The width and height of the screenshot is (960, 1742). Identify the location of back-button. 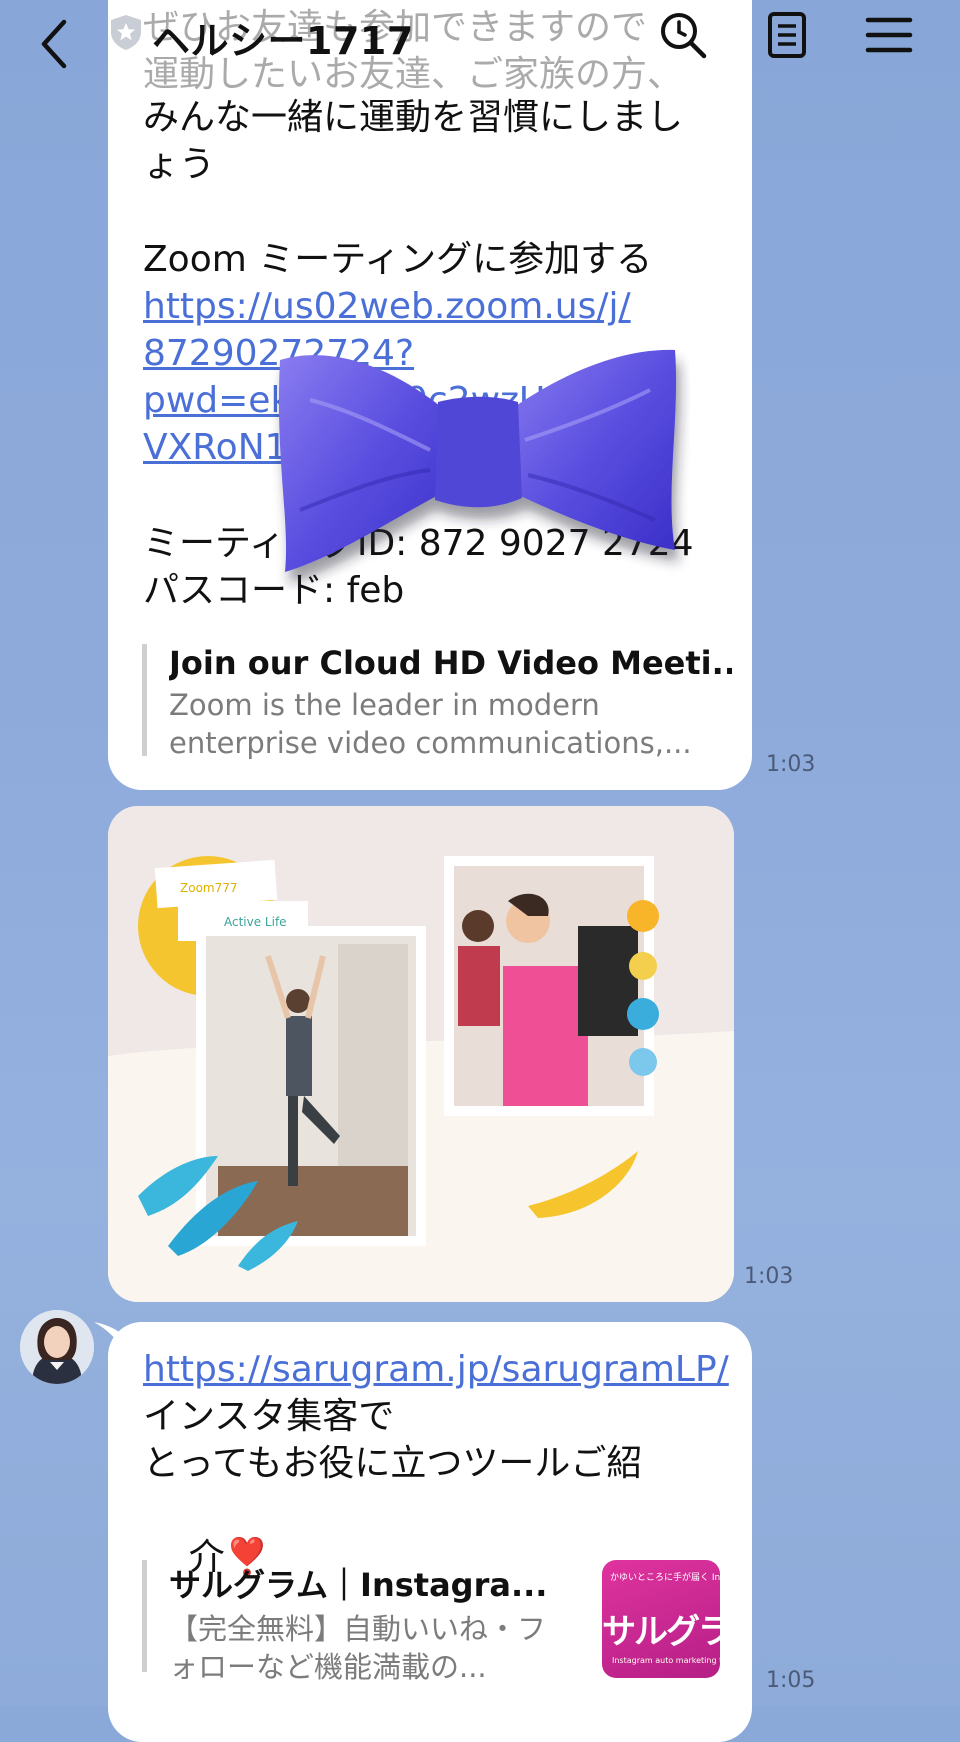
(55, 42).